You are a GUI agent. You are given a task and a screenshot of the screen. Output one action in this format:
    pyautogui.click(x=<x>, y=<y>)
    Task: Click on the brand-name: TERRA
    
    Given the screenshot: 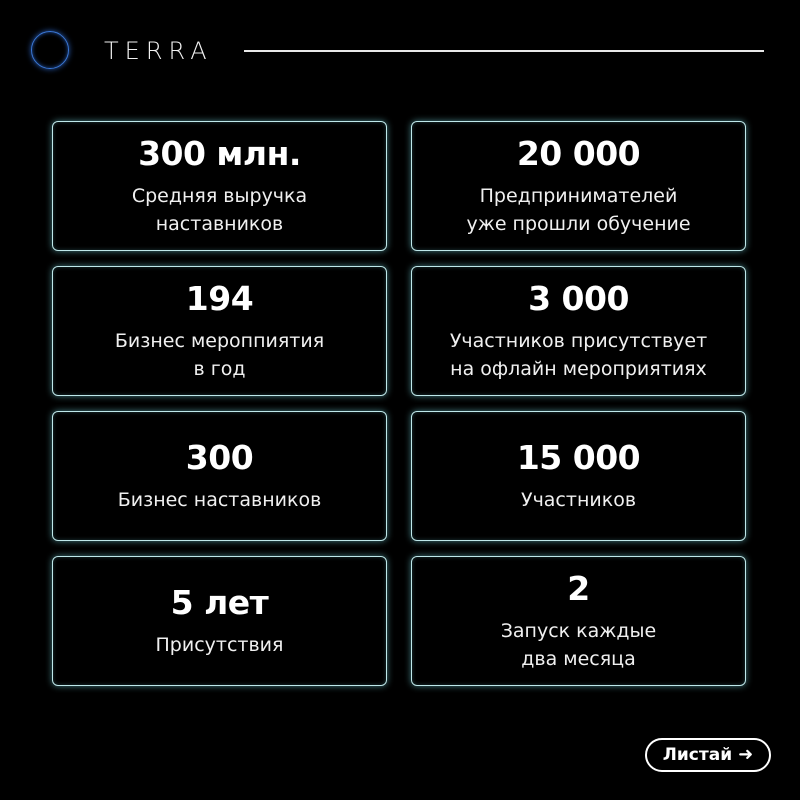 What is the action you would take?
    pyautogui.click(x=158, y=51)
    